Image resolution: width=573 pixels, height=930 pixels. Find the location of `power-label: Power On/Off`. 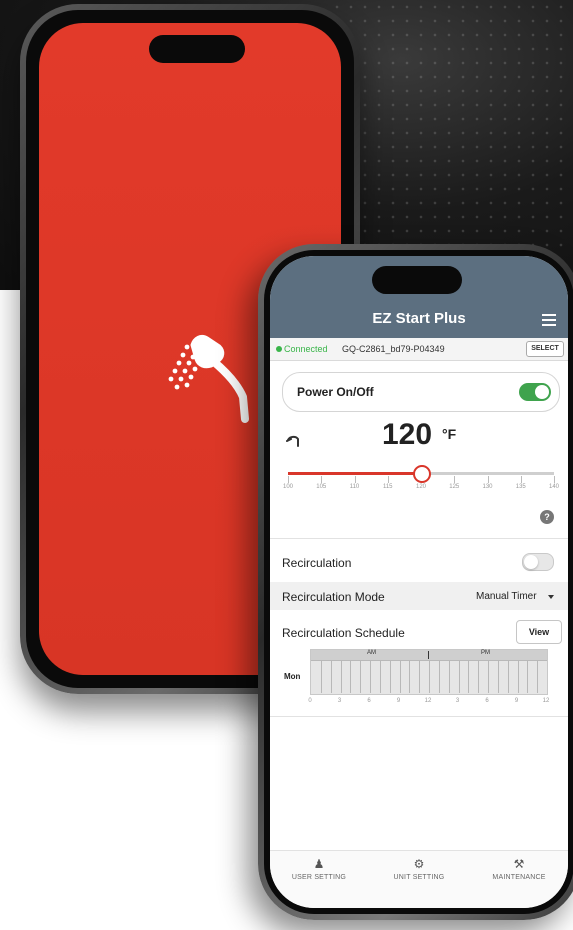

power-label: Power On/Off is located at coordinates (335, 392).